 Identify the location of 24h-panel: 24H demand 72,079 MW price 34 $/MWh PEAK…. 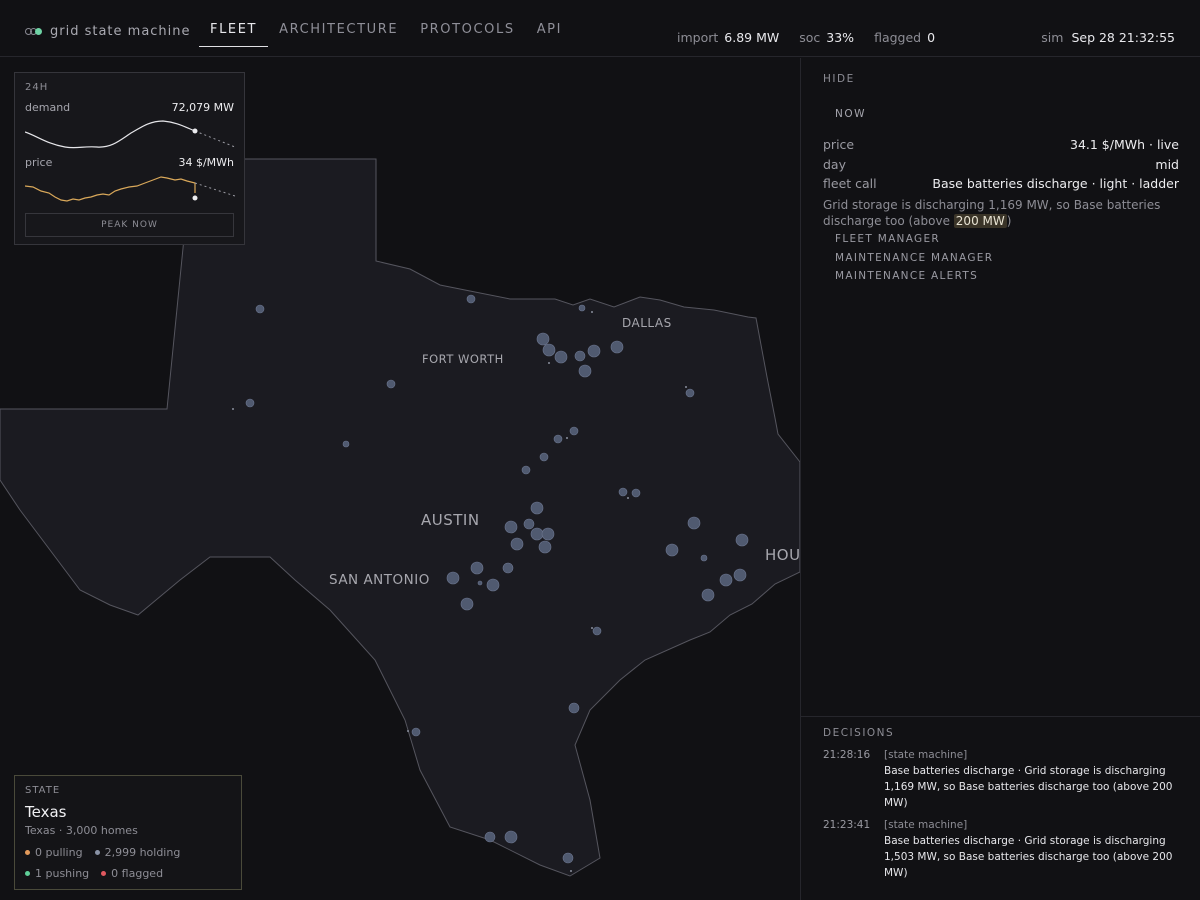
(129, 158).